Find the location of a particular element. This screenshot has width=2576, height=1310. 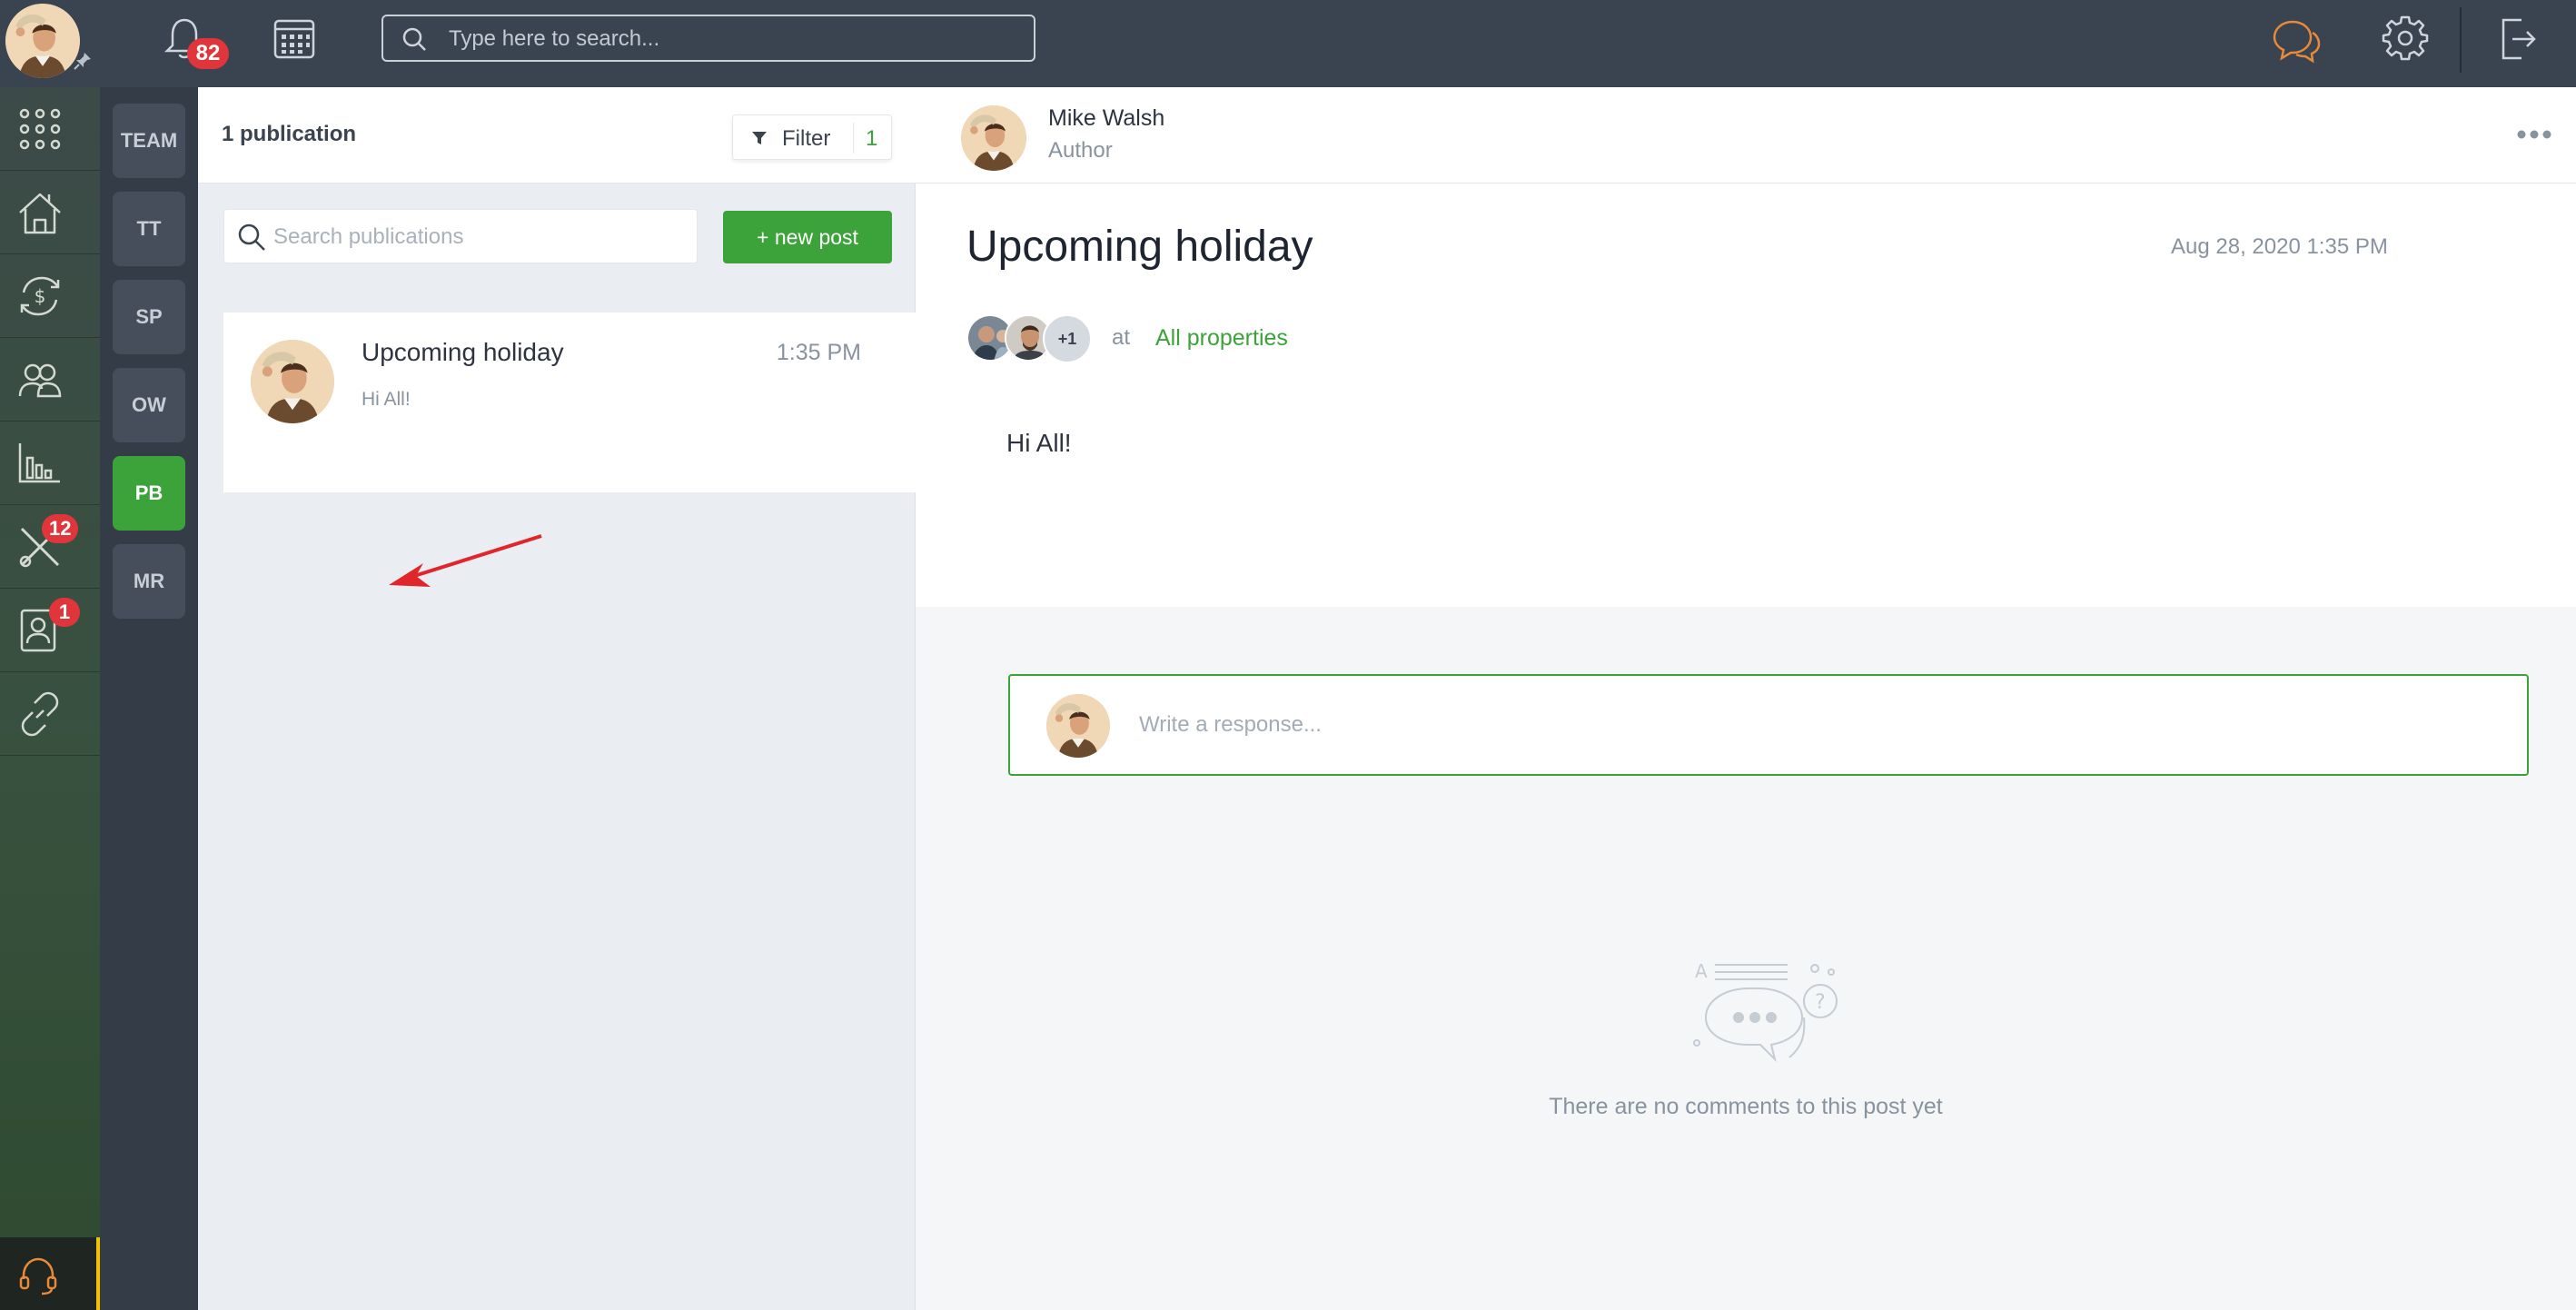

apps-grid-icon is located at coordinates (40, 129).